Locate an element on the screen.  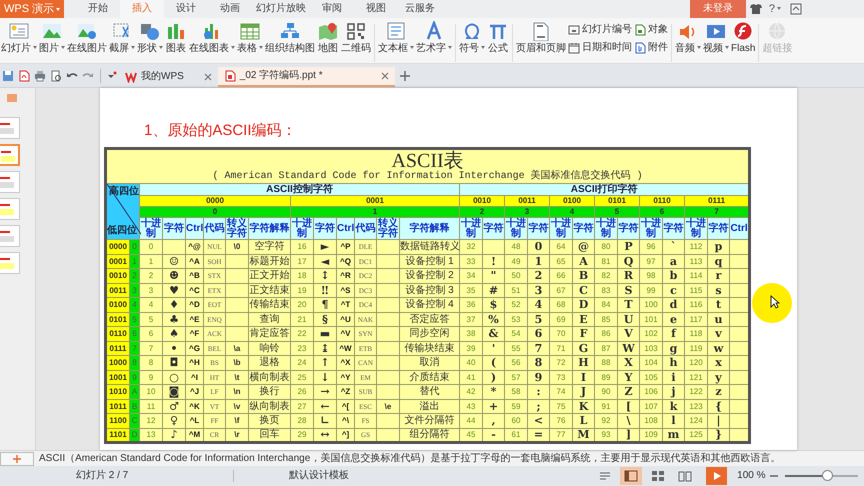
table-cell: ^X is located at coordinates (345, 362).